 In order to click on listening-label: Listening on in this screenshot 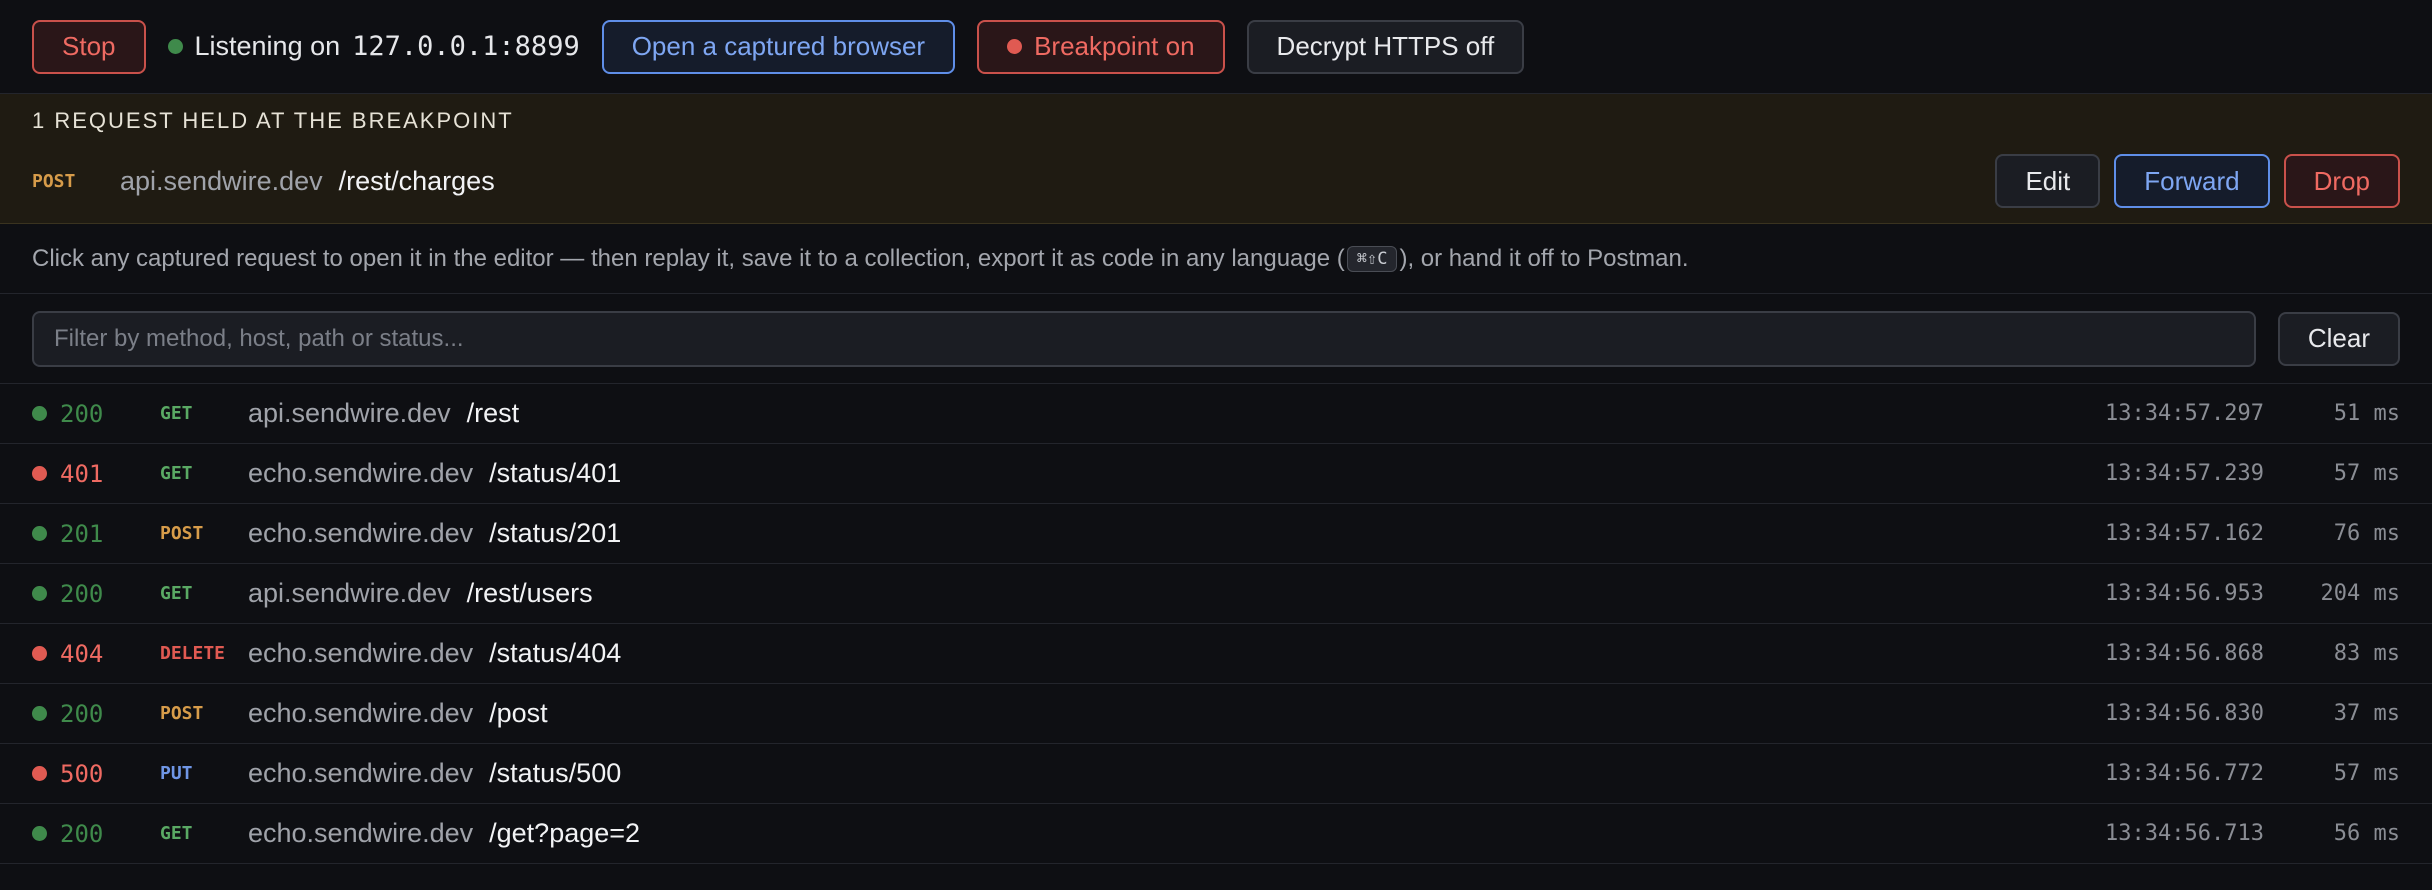, I will do `click(267, 46)`.